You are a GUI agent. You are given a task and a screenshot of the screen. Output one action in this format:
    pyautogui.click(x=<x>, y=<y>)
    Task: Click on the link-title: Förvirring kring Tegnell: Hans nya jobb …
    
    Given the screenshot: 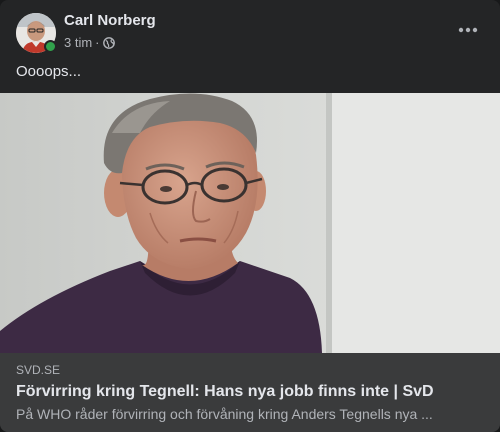 What is the action you would take?
    pyautogui.click(x=250, y=392)
    